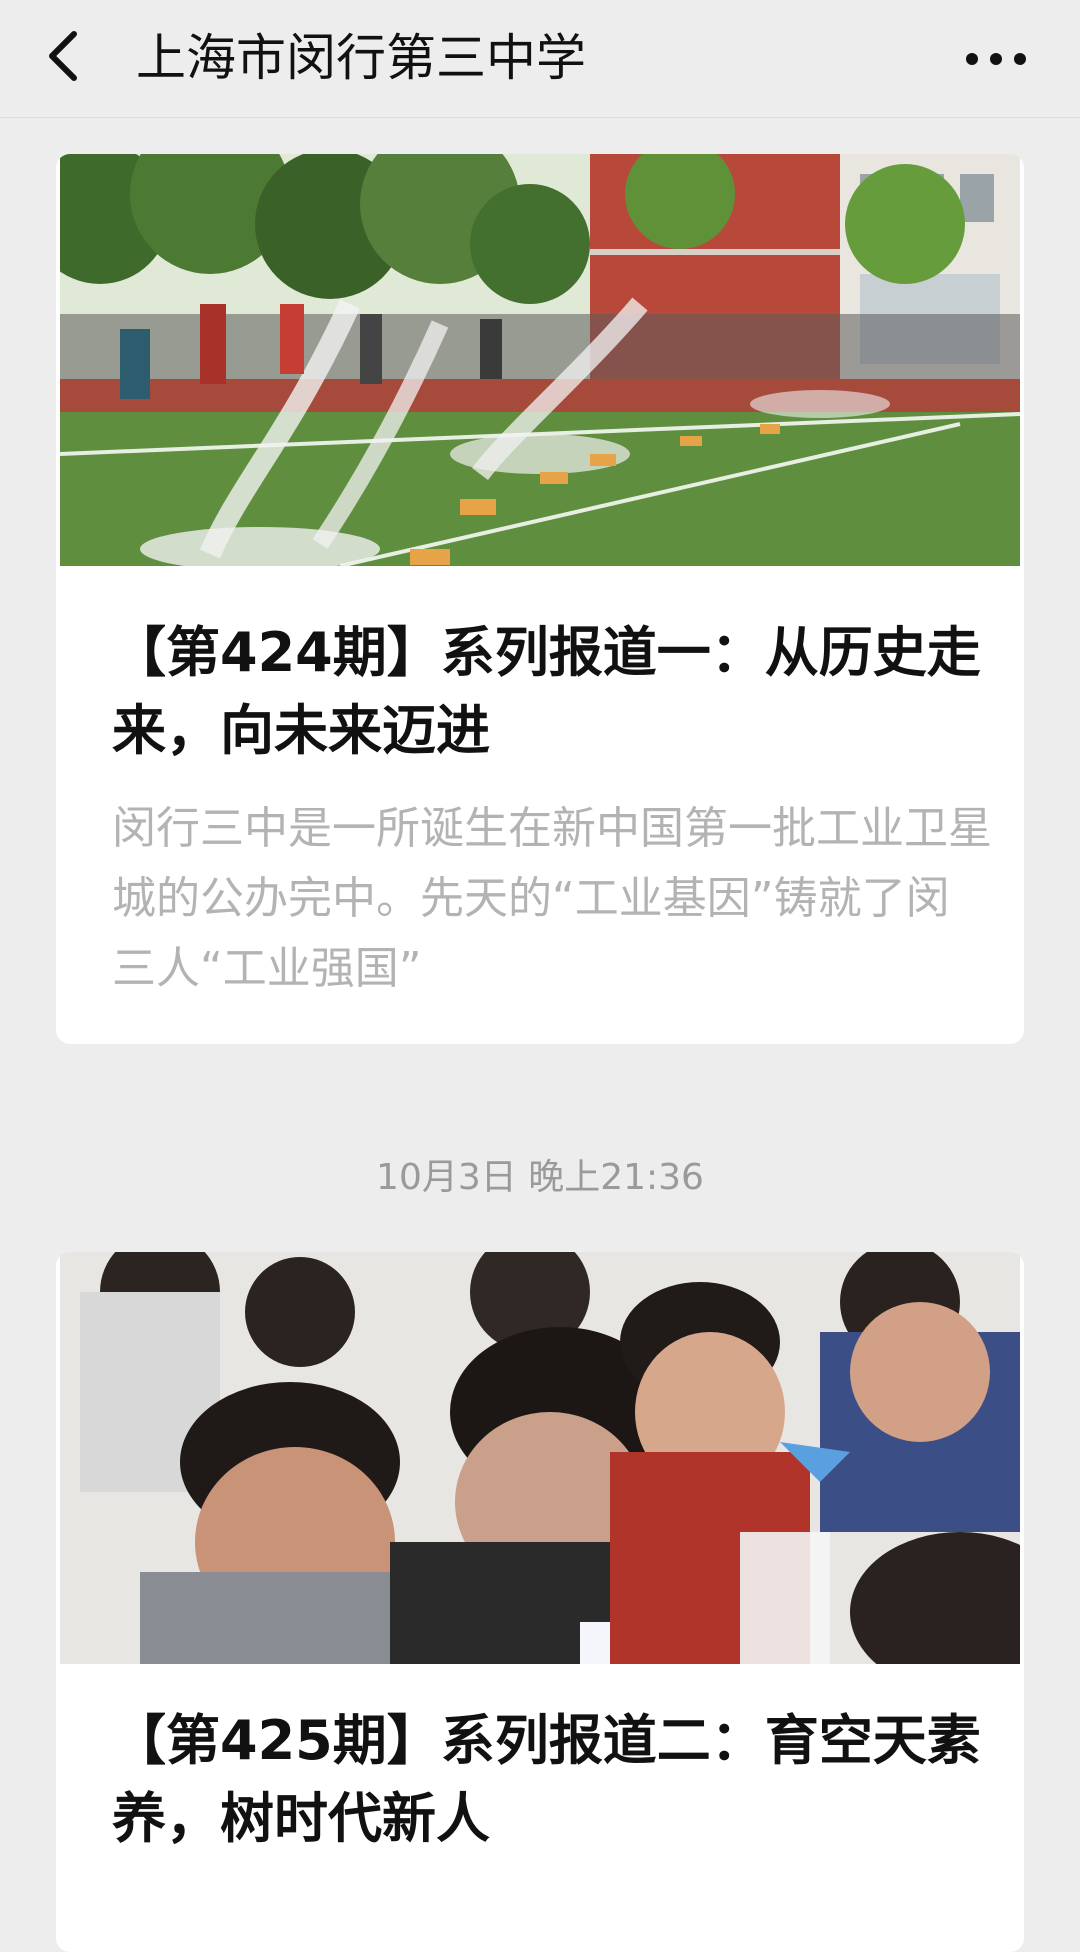 This screenshot has width=1080, height=1952. I want to click on article-title: 【第425期】系列报道二：育空天素养，树时代新人, so click(552, 1780).